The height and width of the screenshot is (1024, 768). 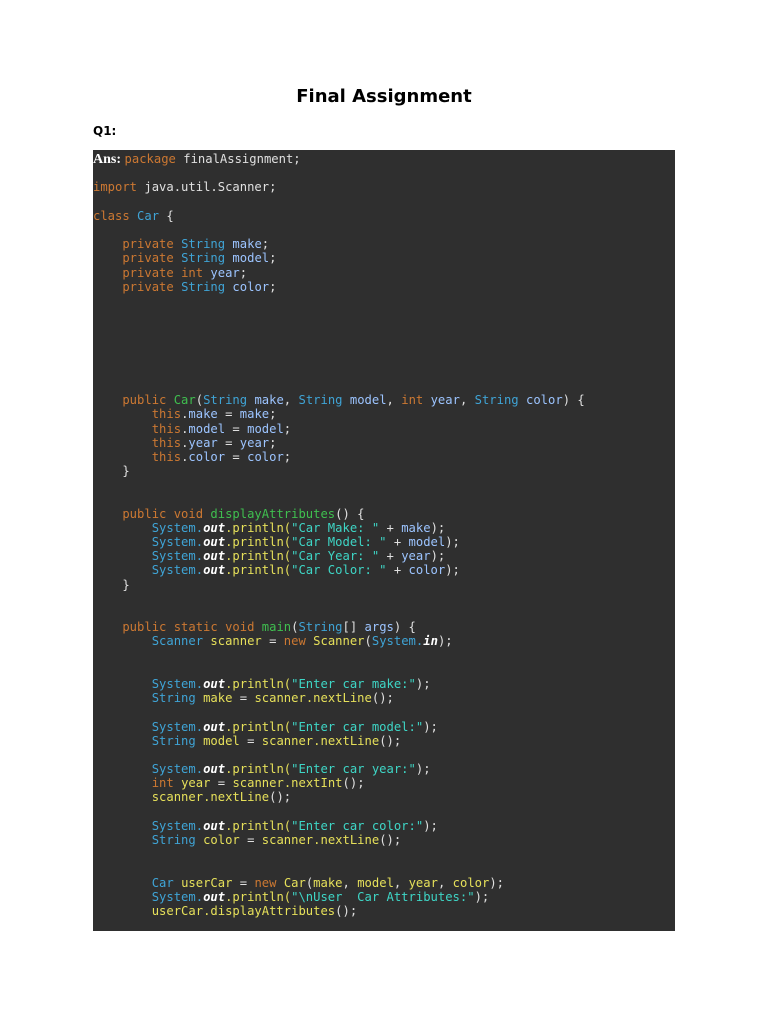 What do you see at coordinates (353, 627) in the screenshot?
I see `code-token: []` at bounding box center [353, 627].